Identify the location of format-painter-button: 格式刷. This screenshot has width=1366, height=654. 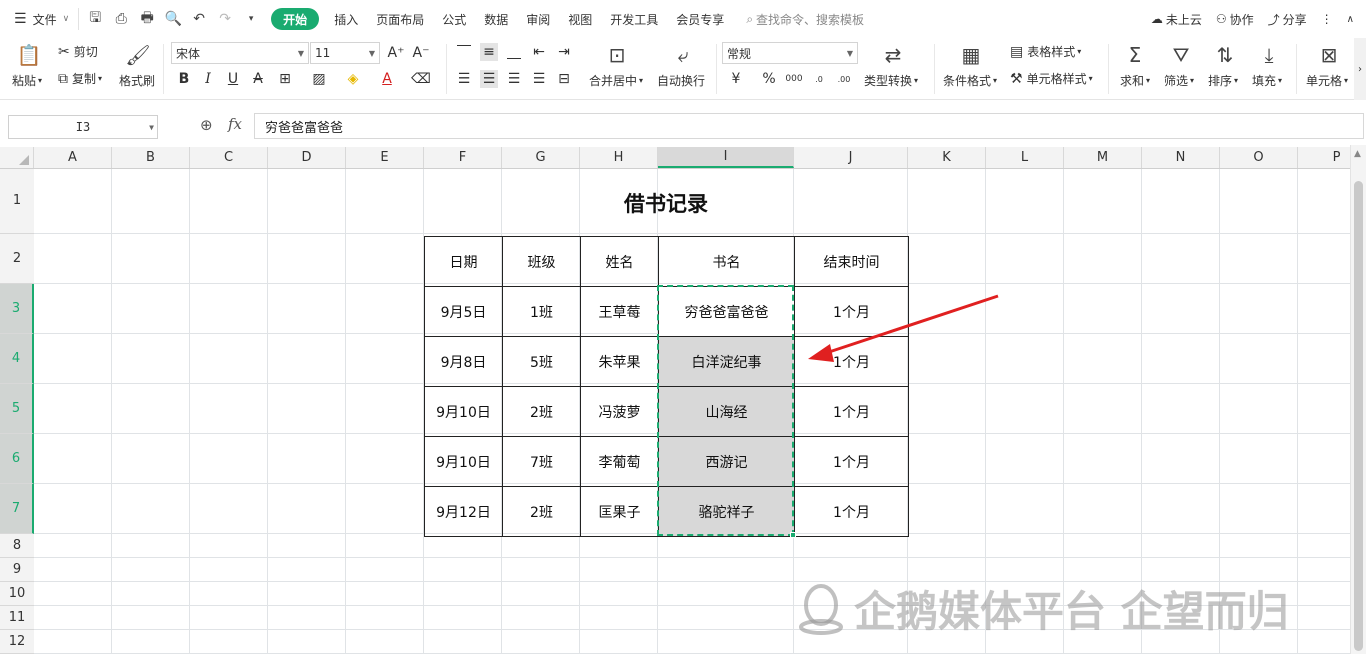
(137, 80).